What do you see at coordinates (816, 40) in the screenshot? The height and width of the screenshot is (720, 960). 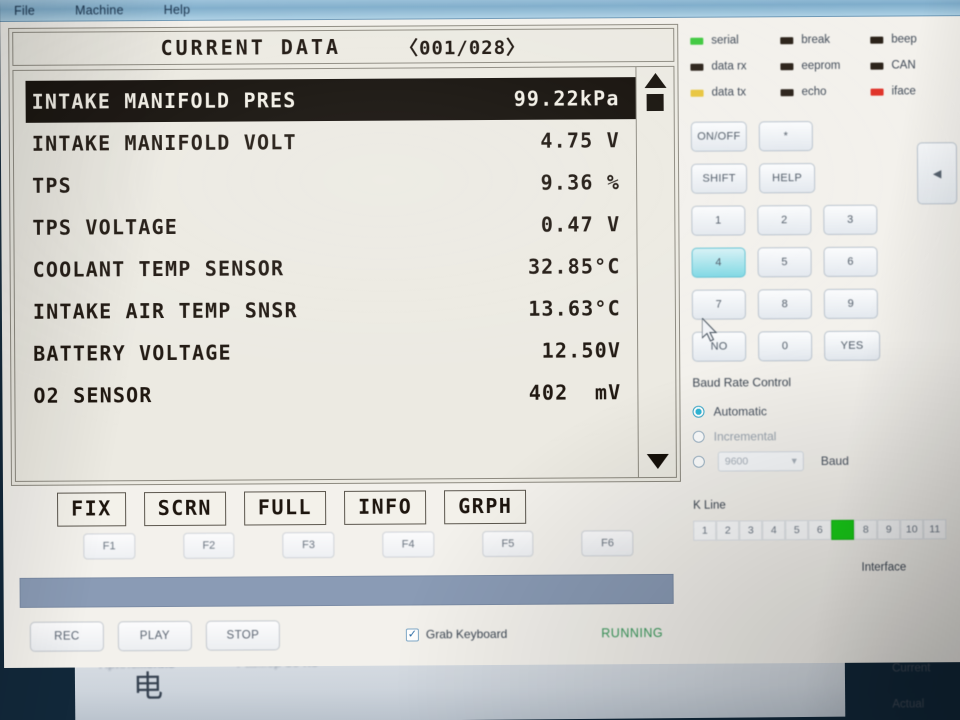 I see `led-label: break` at bounding box center [816, 40].